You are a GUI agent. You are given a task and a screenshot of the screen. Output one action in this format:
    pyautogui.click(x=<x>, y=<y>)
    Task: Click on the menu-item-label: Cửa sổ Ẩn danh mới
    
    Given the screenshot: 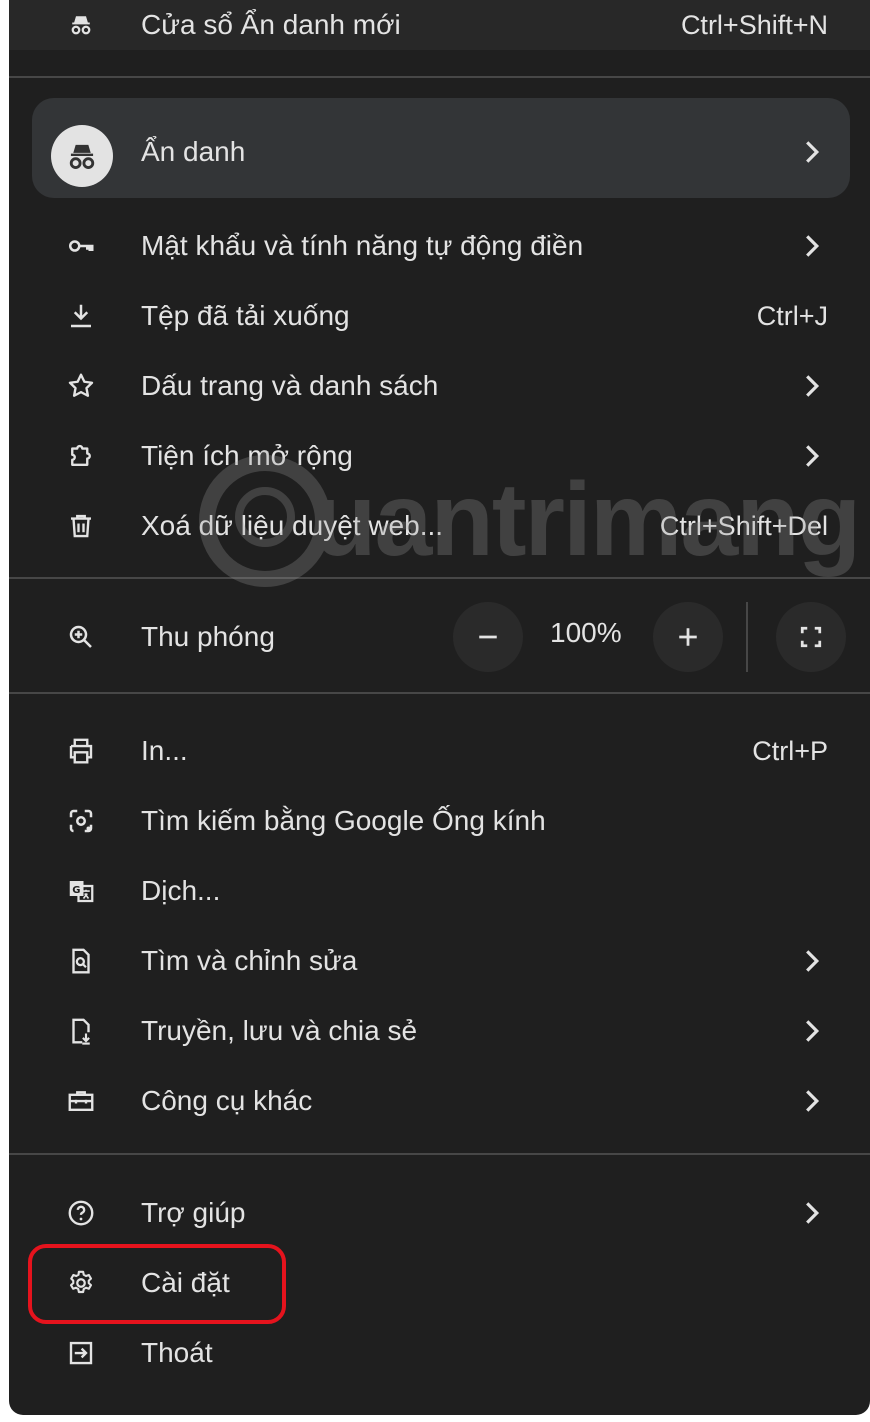 What is the action you would take?
    pyautogui.click(x=271, y=24)
    